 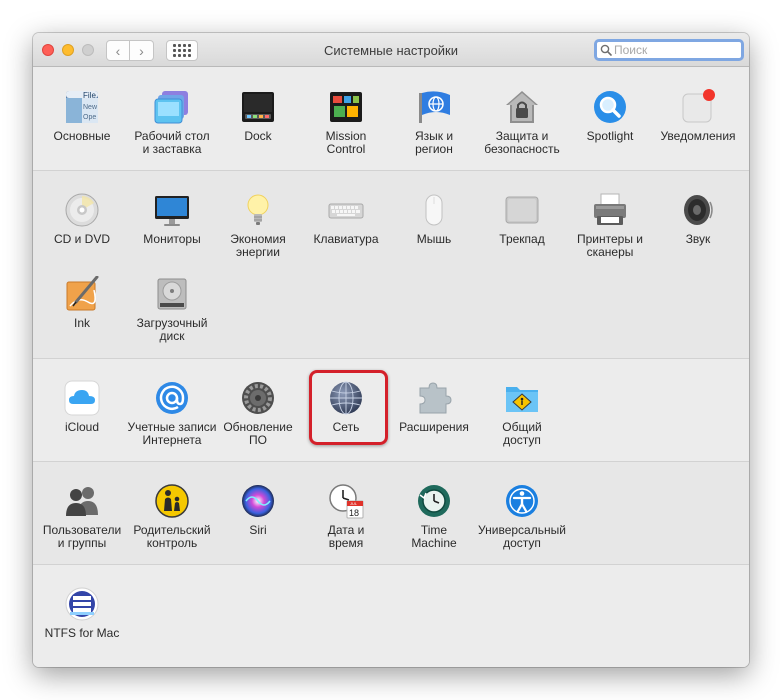 I want to click on pane-label: Клавиатура, so click(x=346, y=239).